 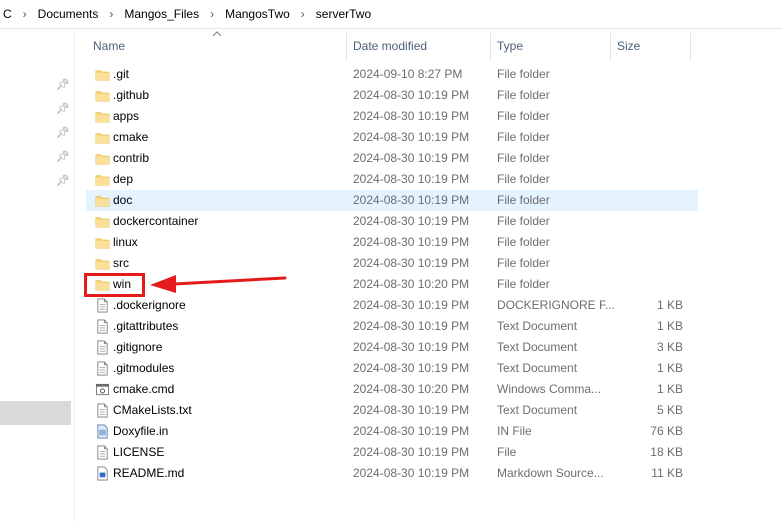 What do you see at coordinates (392, 74) in the screenshot?
I see `file-row-dot-git: .git 2024-09-10 8:27 PM File folder` at bounding box center [392, 74].